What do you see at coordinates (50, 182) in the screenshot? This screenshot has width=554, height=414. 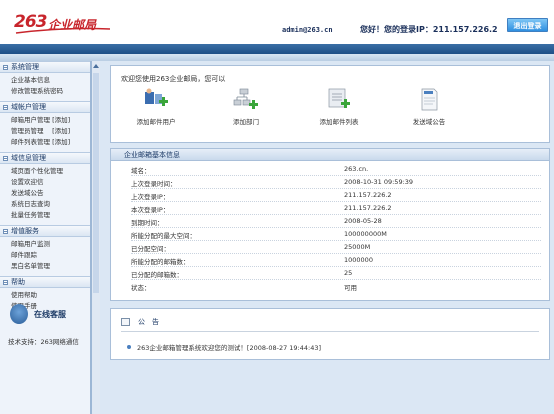 I see `sidebar-item-welcome-letter: 设置欢迎信` at bounding box center [50, 182].